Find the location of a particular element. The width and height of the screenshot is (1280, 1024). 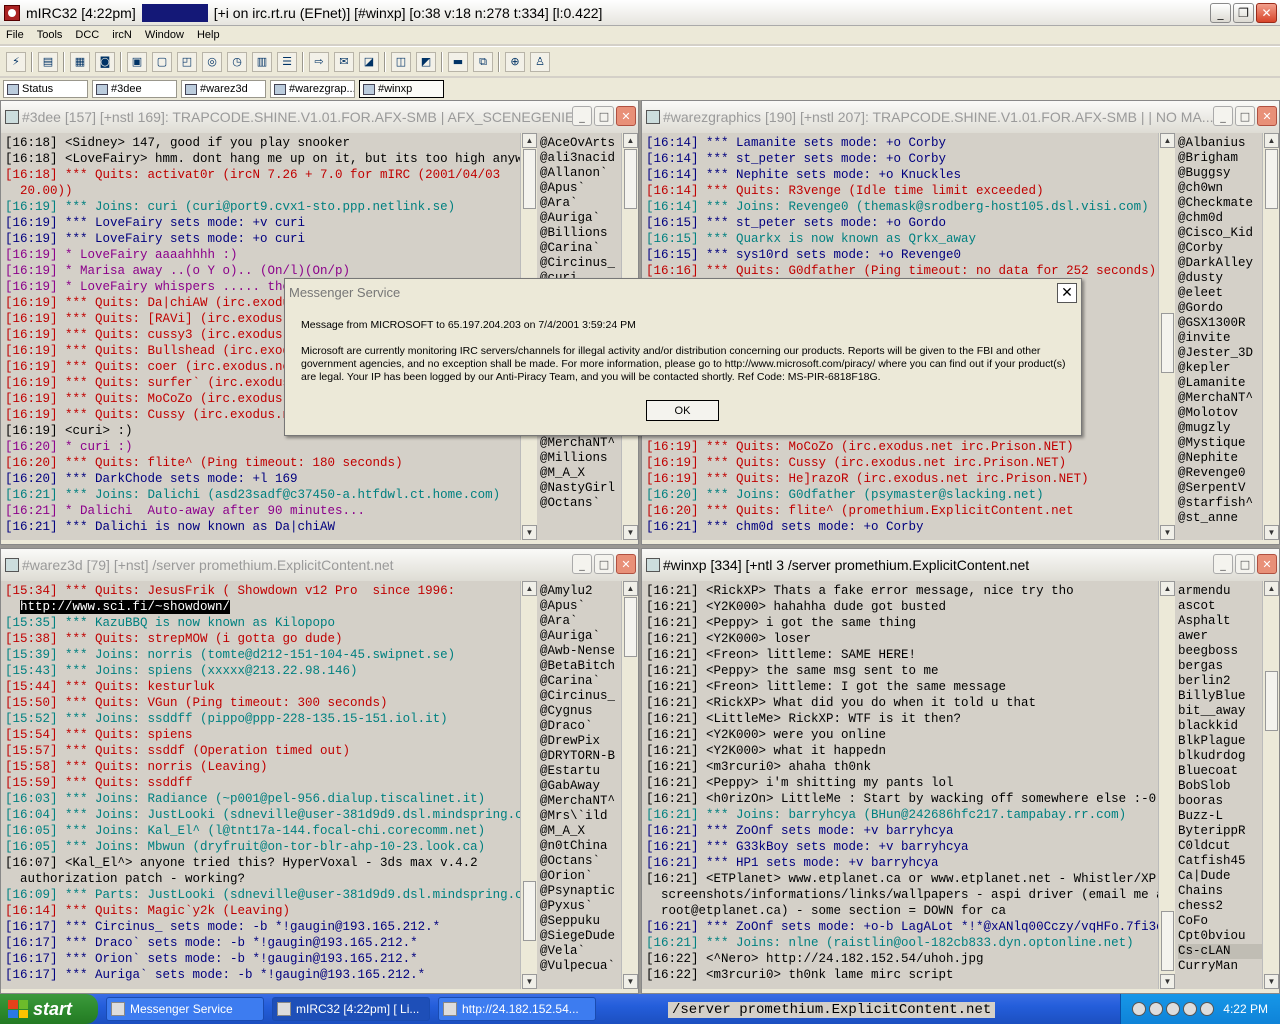

nick-item: @Gordo is located at coordinates (1220, 308).